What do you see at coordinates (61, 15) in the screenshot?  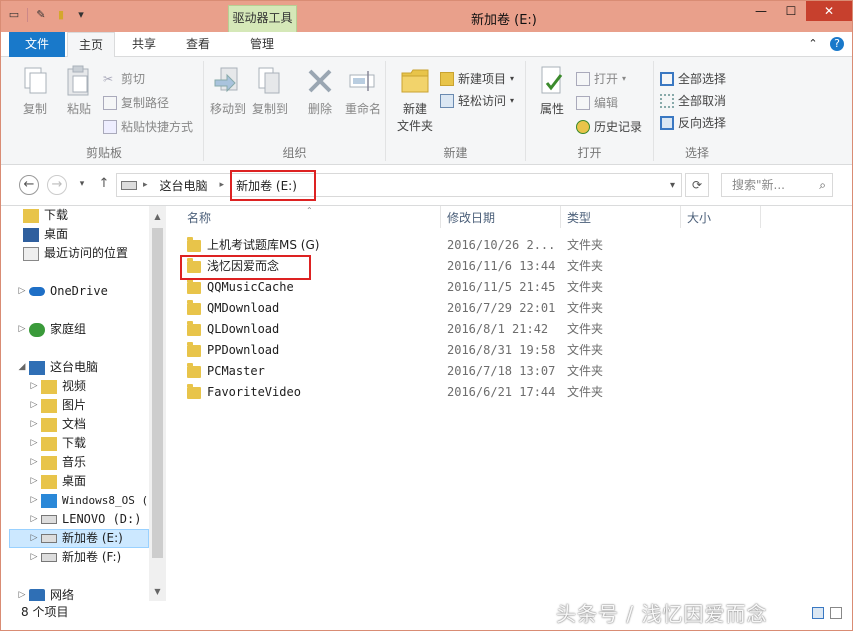 I see `new-folder-icon: ▮` at bounding box center [61, 15].